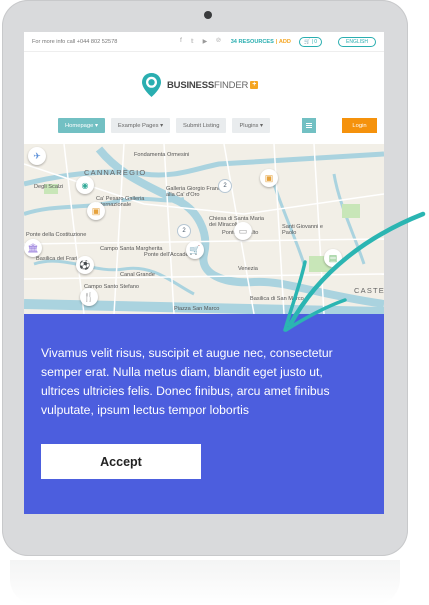 The height and width of the screenshot is (605, 429). Describe the element at coordinates (151, 85) in the screenshot. I see `map-pin-icon` at that location.